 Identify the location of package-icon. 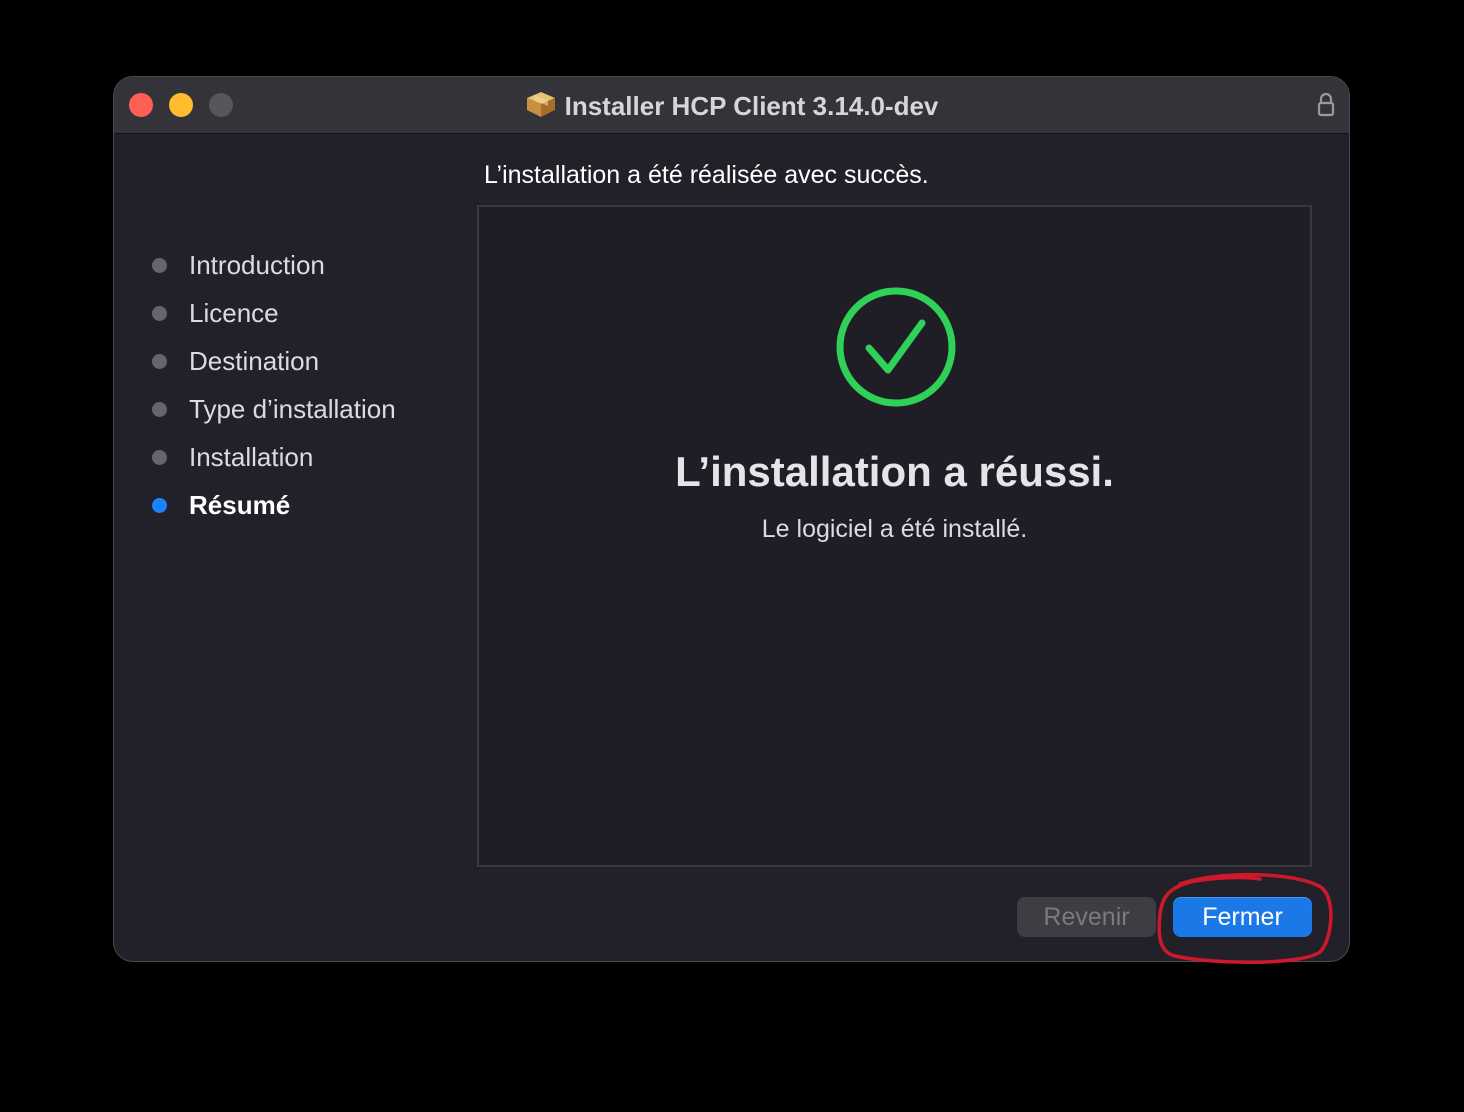
(541, 107).